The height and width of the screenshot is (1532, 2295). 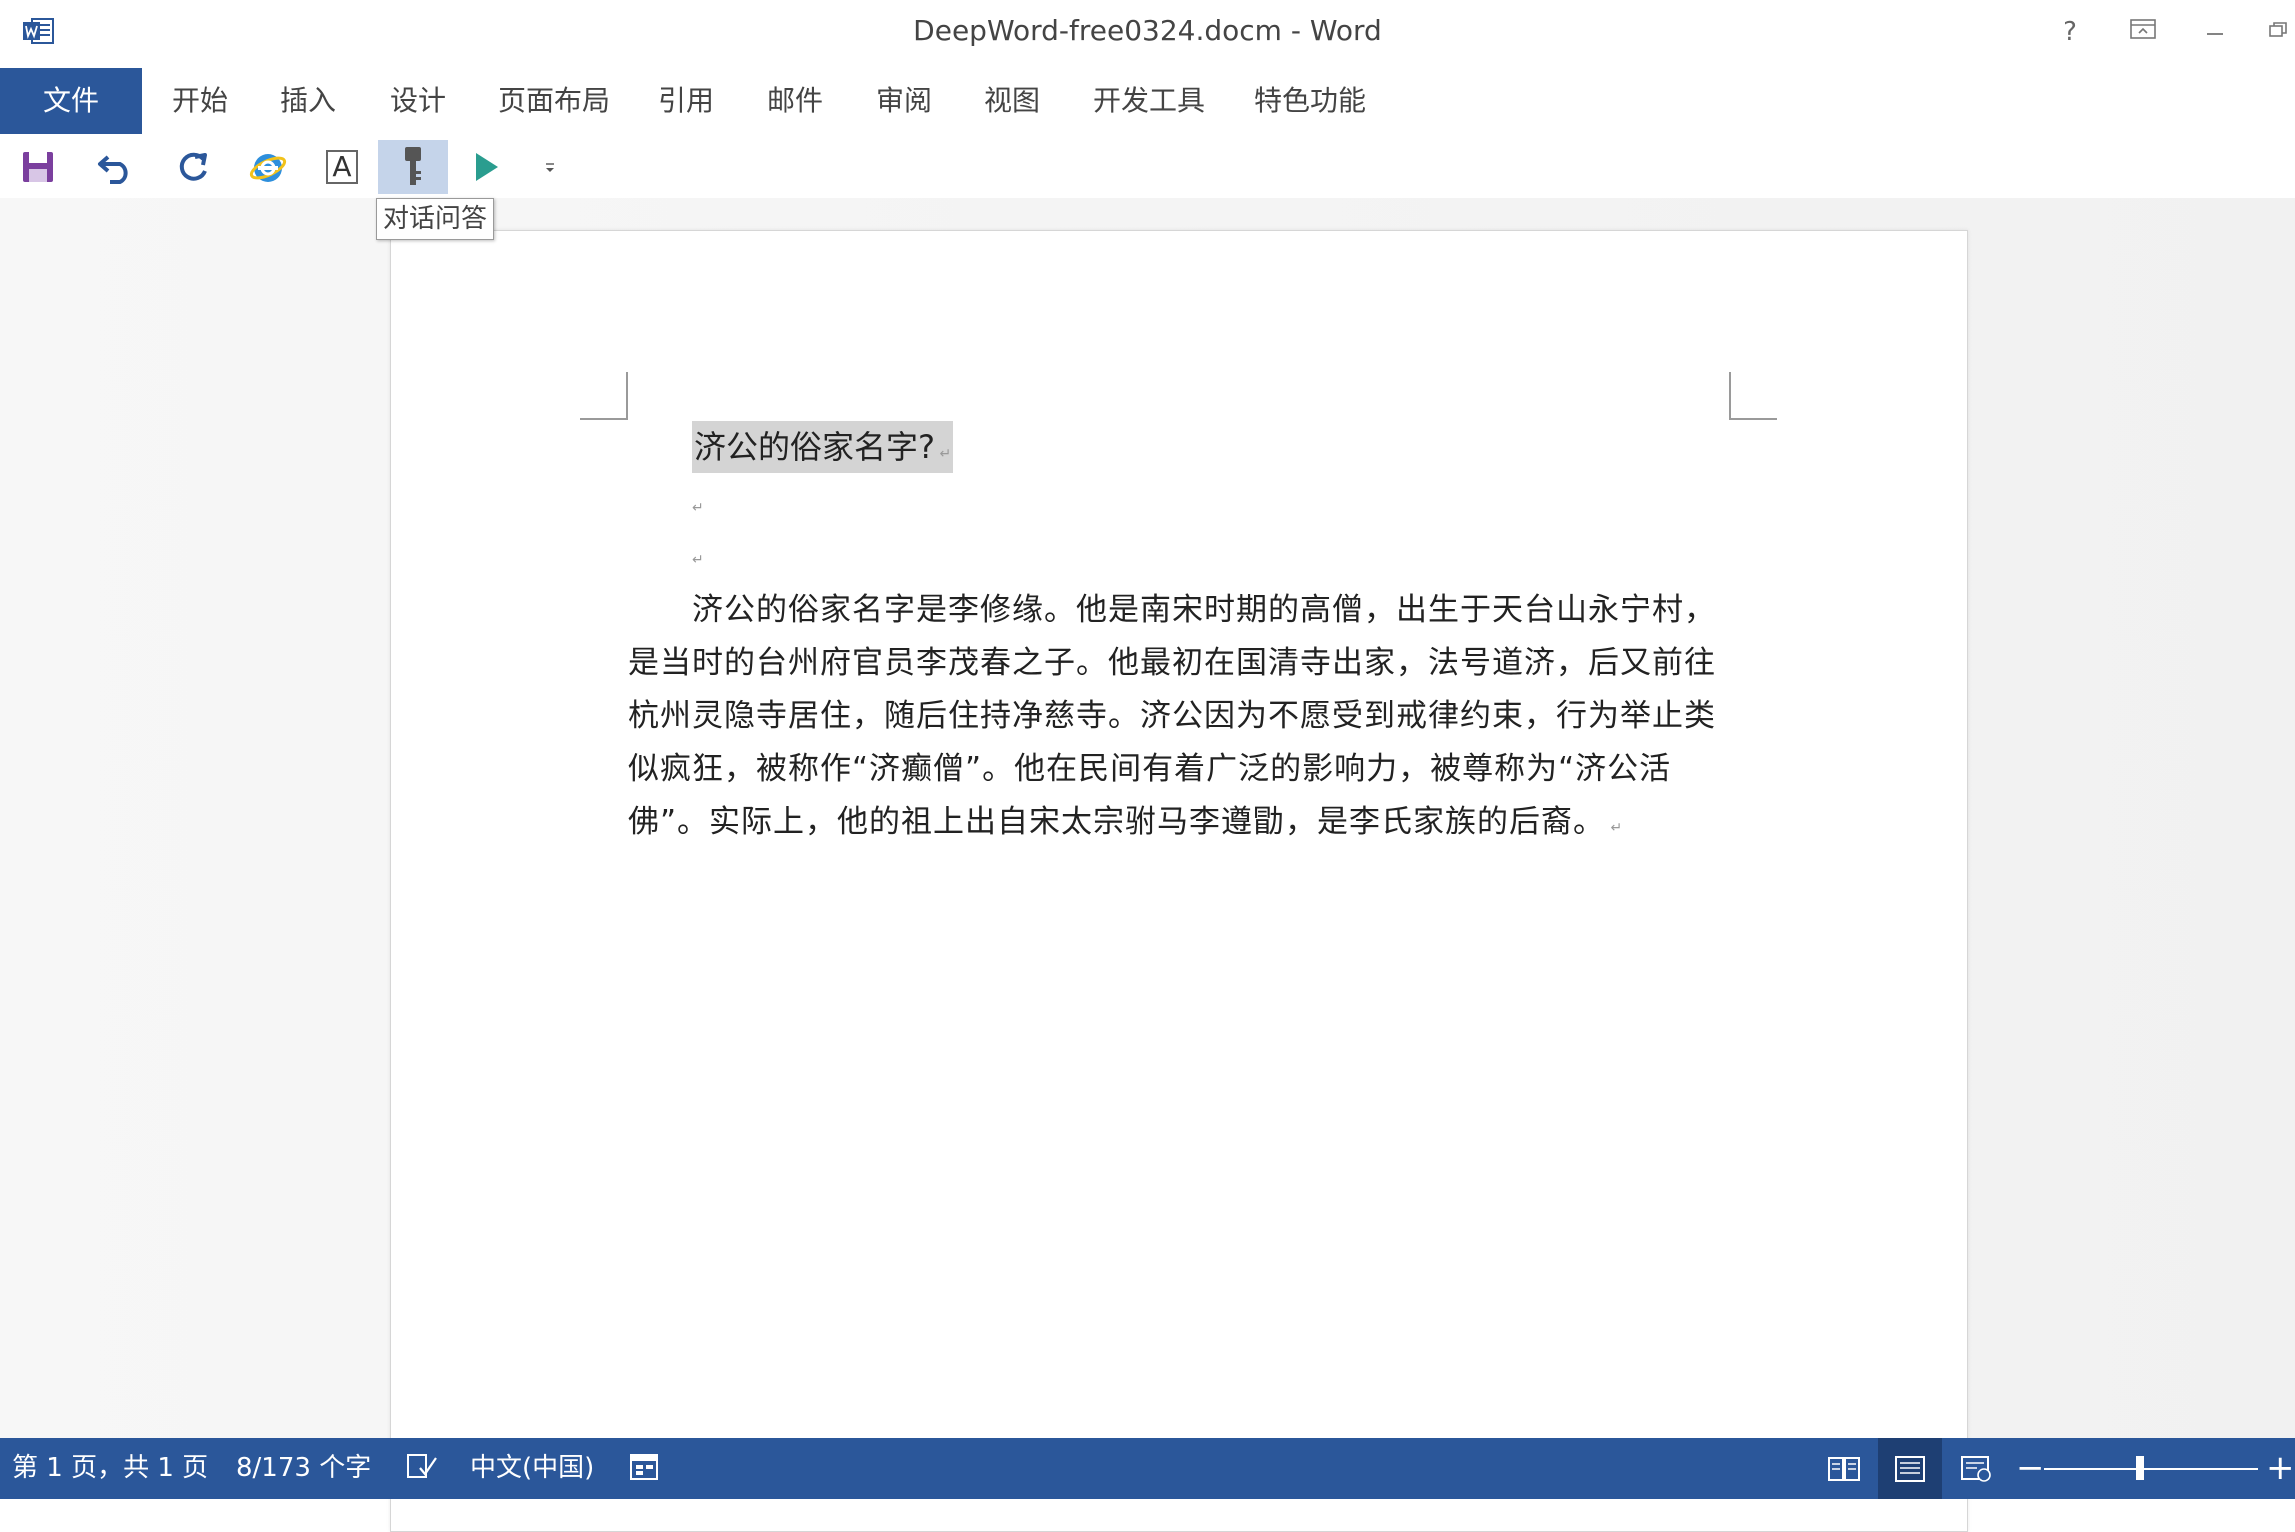 I want to click on tab-design: 设计, so click(x=418, y=101).